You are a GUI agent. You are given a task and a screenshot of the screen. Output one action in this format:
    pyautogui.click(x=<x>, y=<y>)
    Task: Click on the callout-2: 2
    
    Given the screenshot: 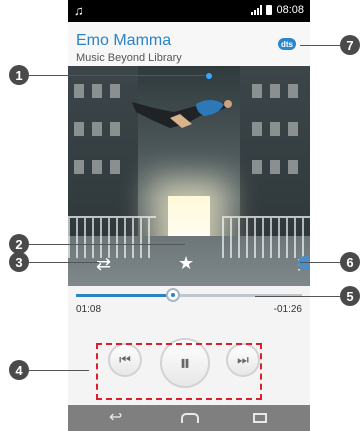 What is the action you would take?
    pyautogui.click(x=19, y=244)
    